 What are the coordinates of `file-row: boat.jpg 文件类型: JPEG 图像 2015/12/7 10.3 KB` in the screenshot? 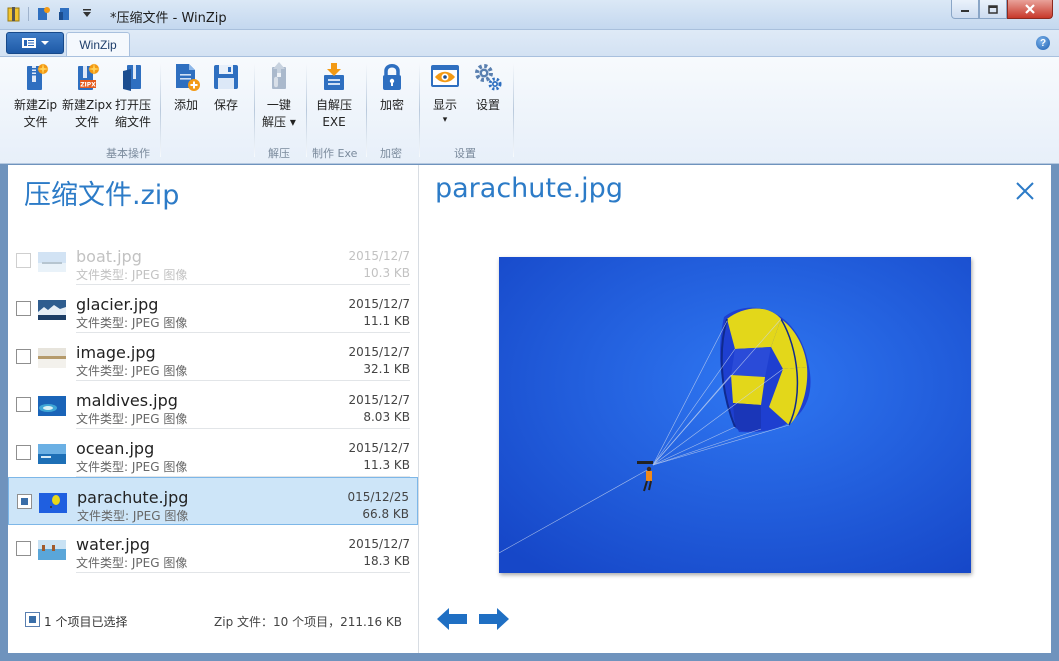 It's located at (213, 261).